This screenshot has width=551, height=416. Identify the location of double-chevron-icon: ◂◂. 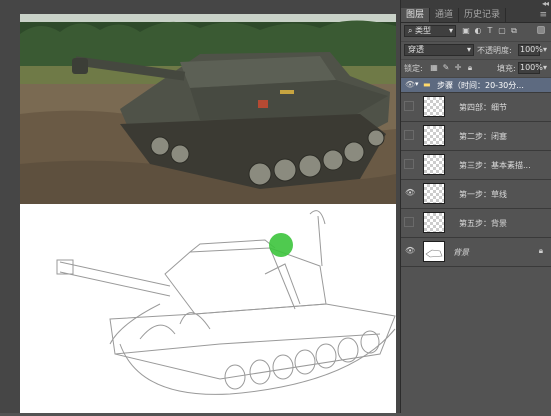
(545, 4).